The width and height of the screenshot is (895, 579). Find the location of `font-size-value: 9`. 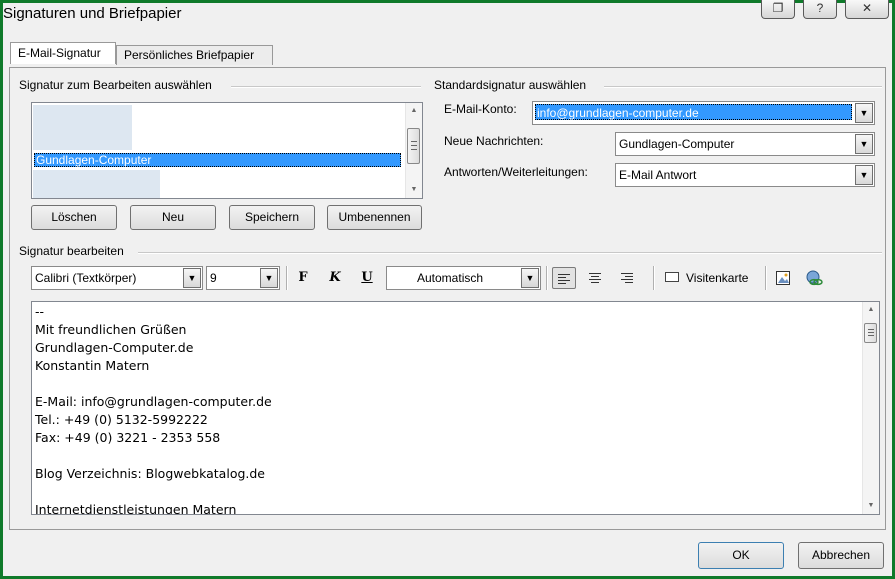

font-size-value: 9 is located at coordinates (213, 278).